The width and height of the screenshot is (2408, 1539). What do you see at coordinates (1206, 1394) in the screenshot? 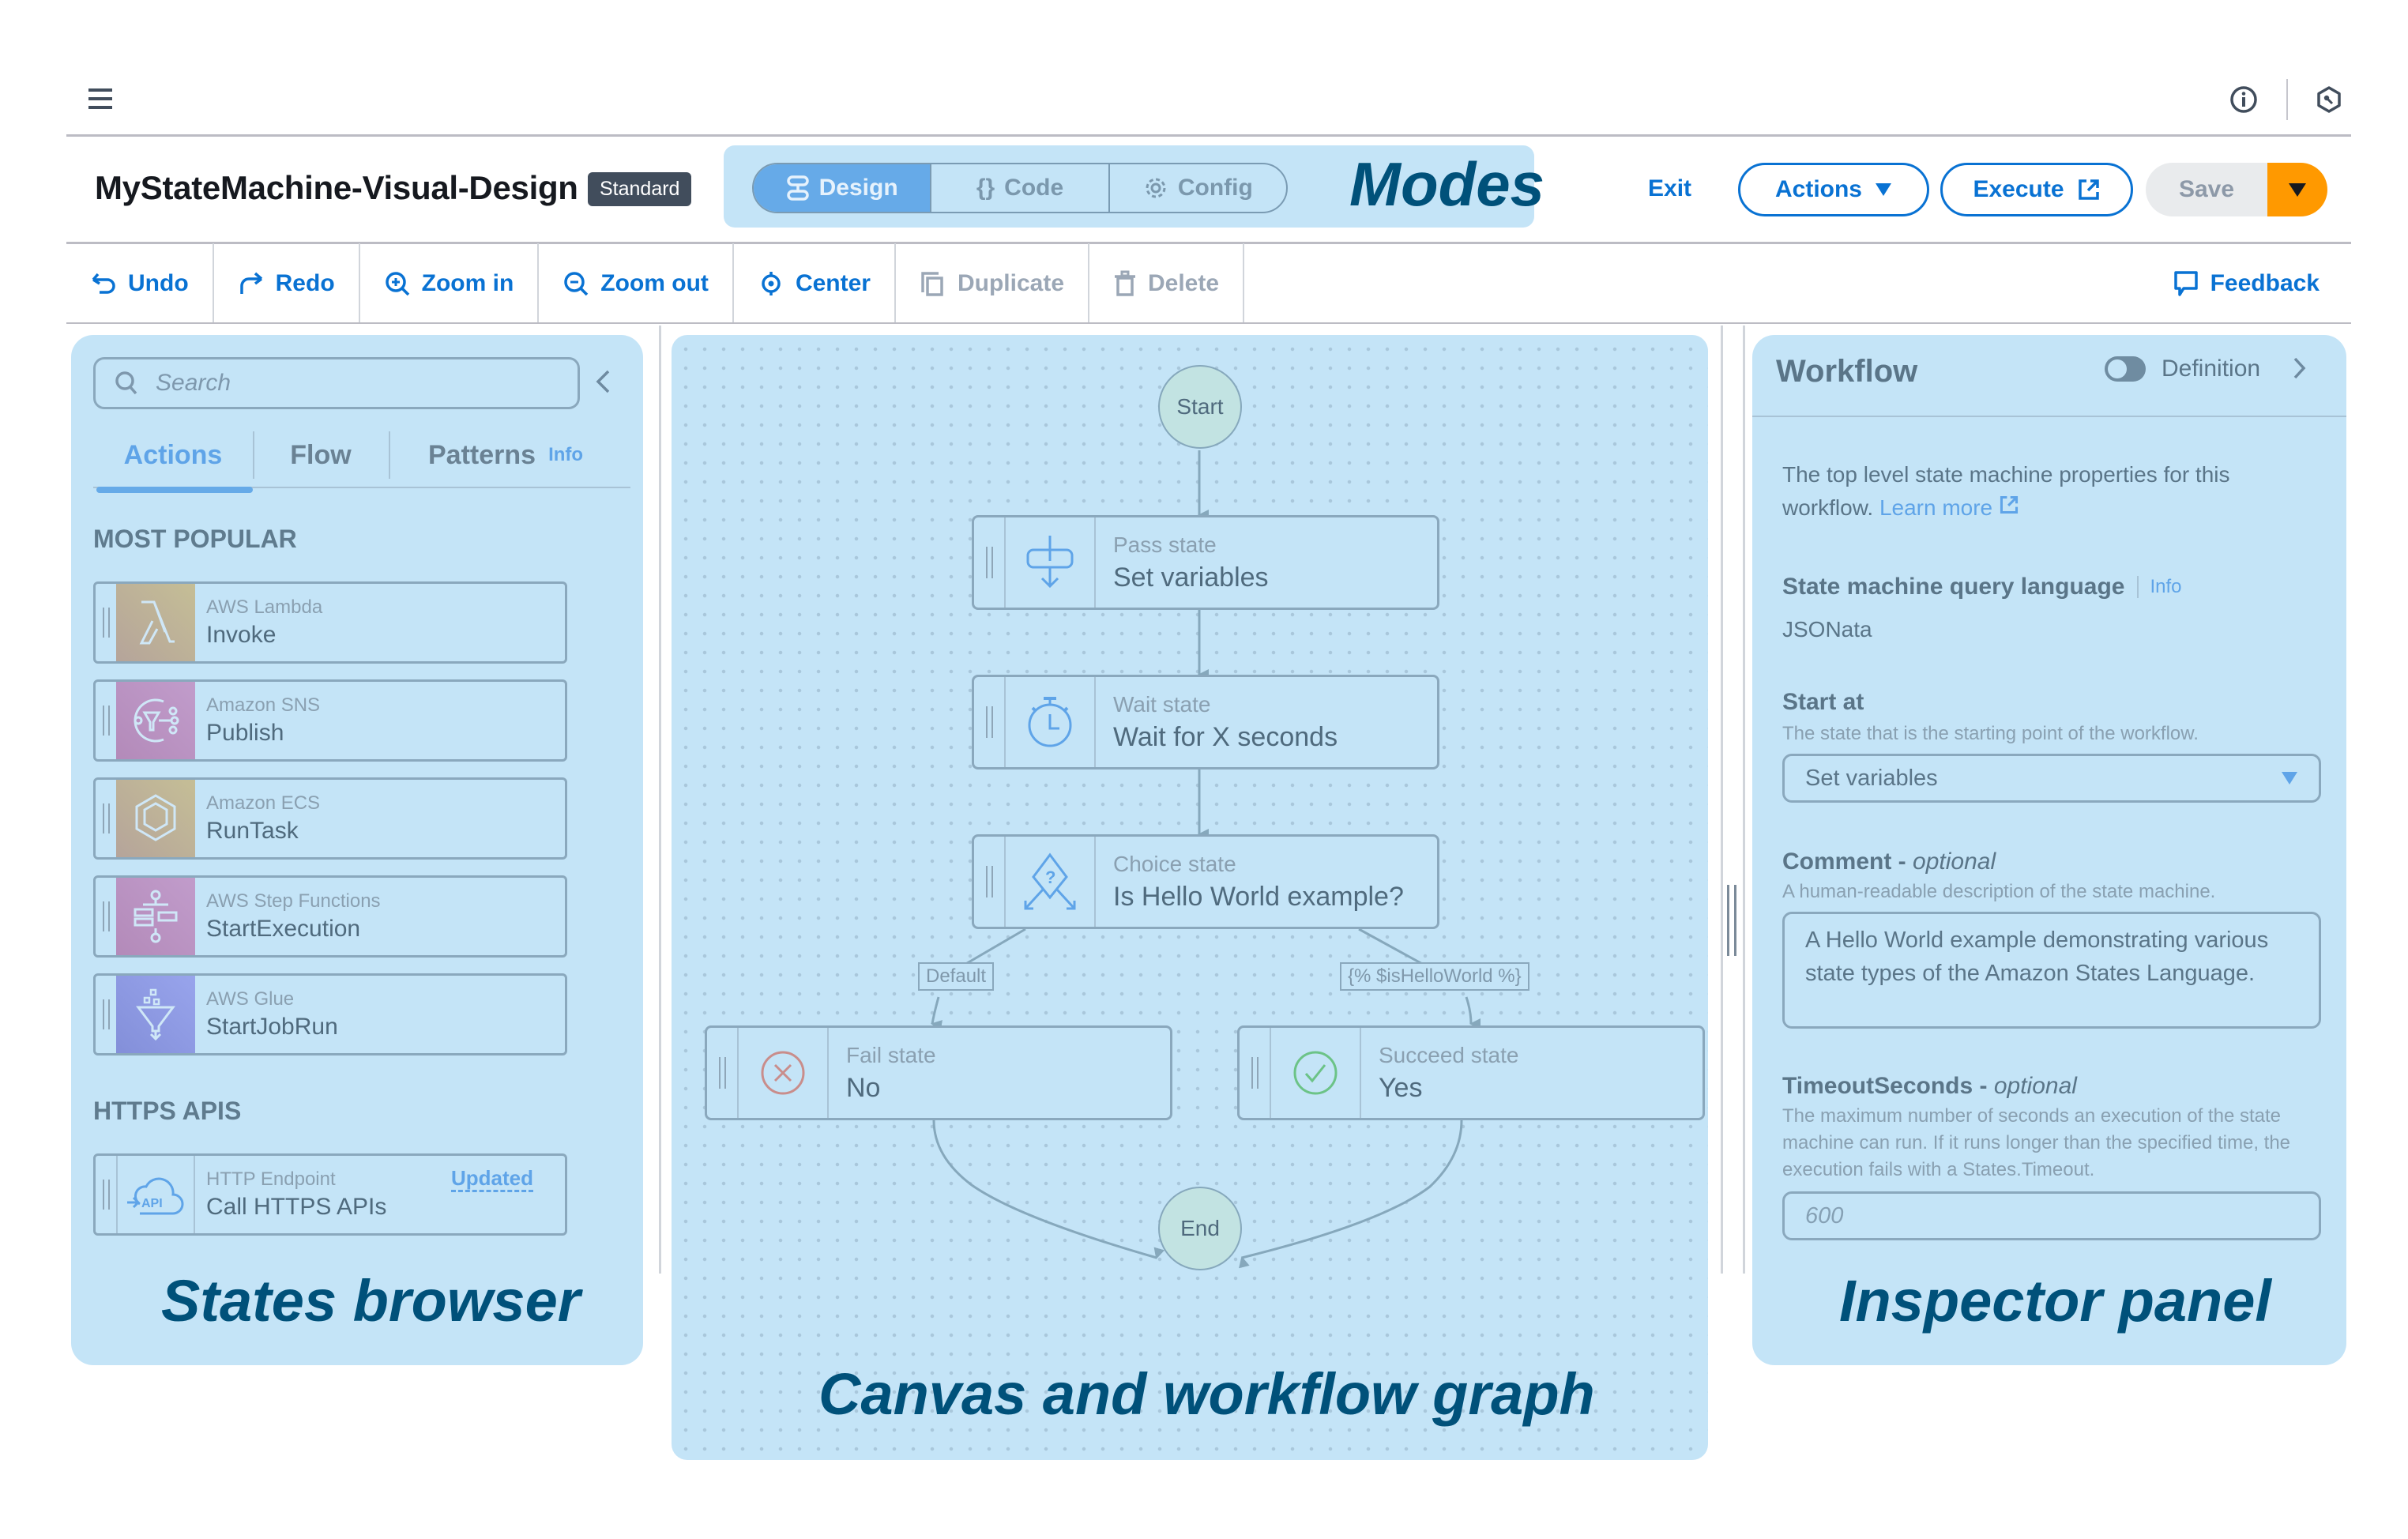
I see `canvas-annotation: Canvas and workflow graph` at bounding box center [1206, 1394].